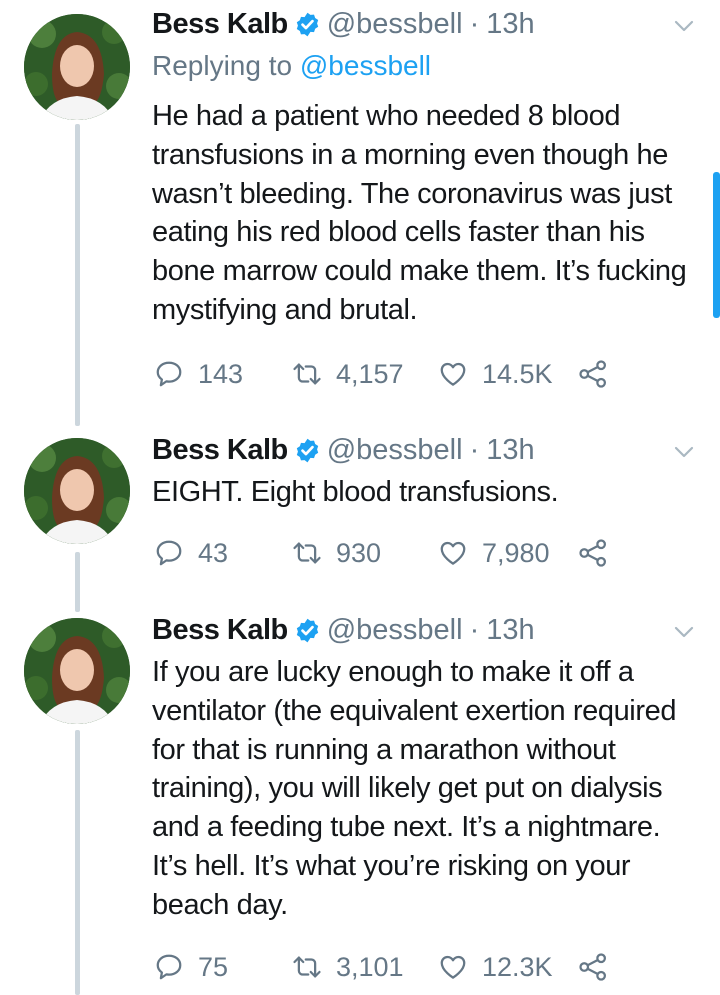  Describe the element at coordinates (213, 966) in the screenshot. I see `reply-count: 75` at that location.